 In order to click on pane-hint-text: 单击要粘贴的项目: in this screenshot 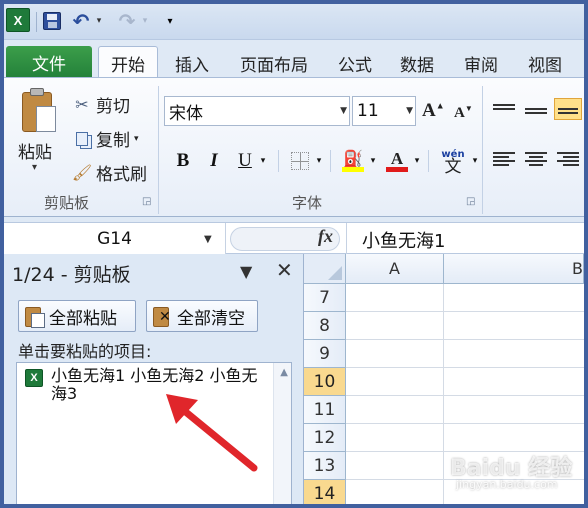, I will do `click(85, 351)`.